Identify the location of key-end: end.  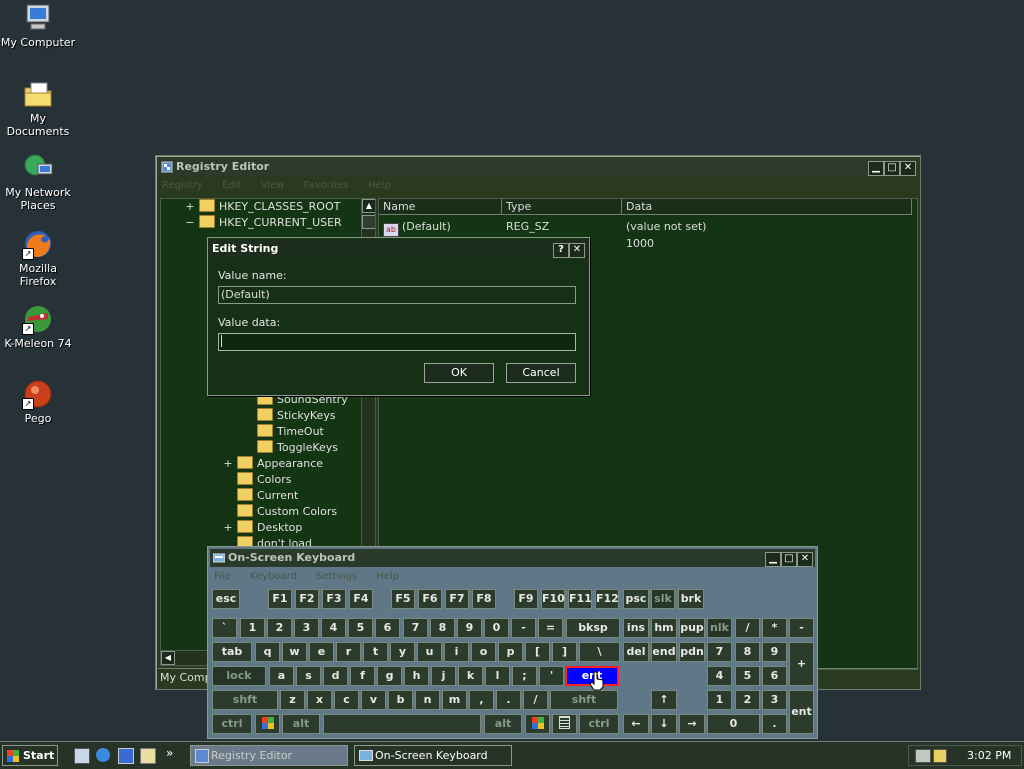
(664, 652).